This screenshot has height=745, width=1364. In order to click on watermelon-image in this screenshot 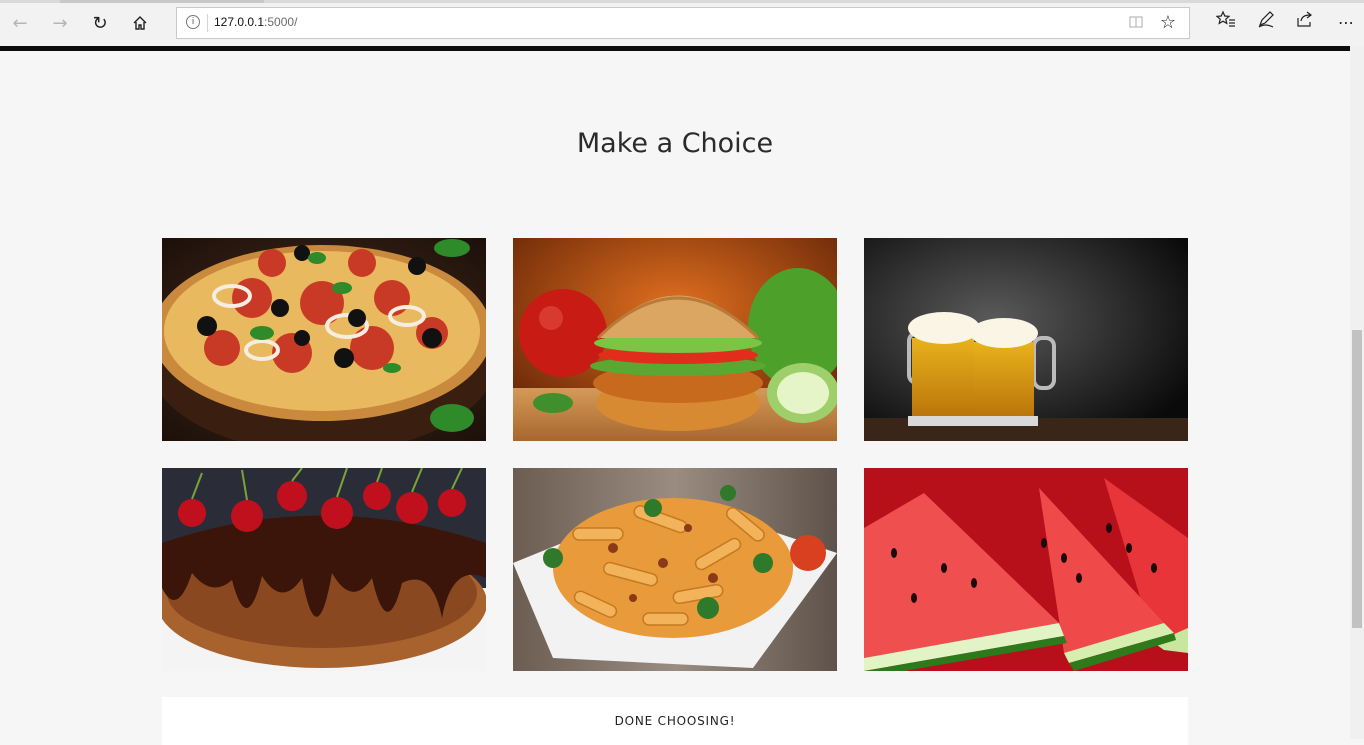, I will do `click(1026, 569)`.